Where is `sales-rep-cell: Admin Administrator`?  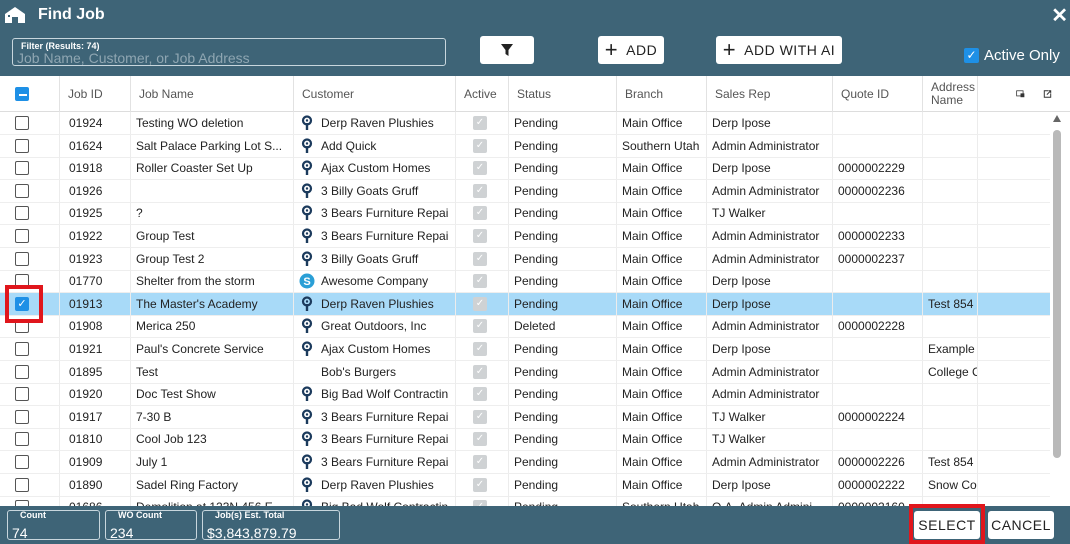
sales-rep-cell: Admin Administrator is located at coordinates (770, 190).